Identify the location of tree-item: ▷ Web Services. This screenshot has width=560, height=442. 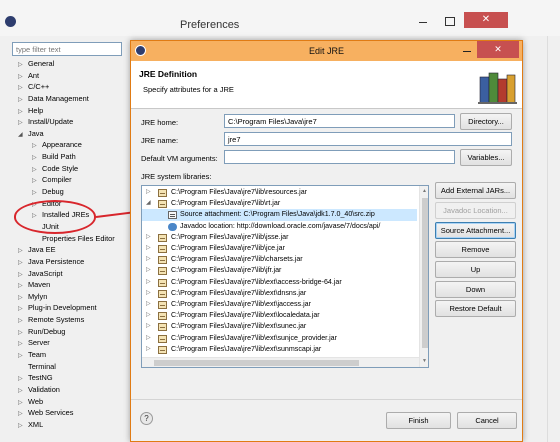
(78, 413).